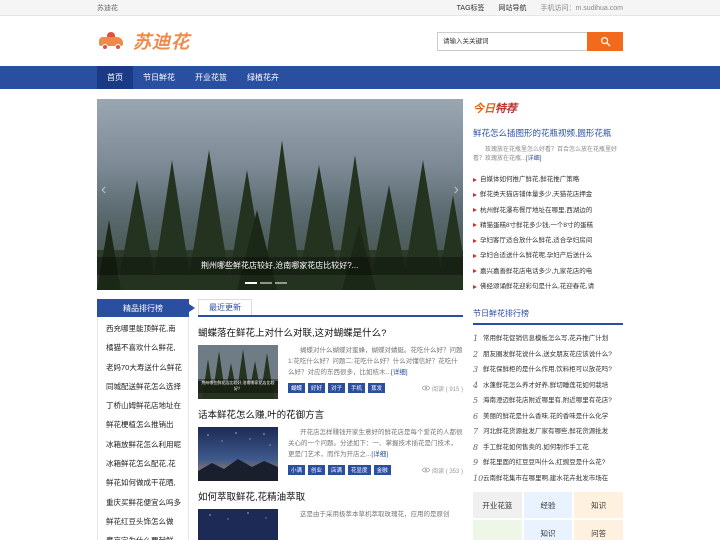 Image resolution: width=720 pixels, height=540 pixels. I want to click on festival-rank-item: 3 鲜花保鲜柜的是什么作用,饮料柜可以放花吗?, so click(548, 370).